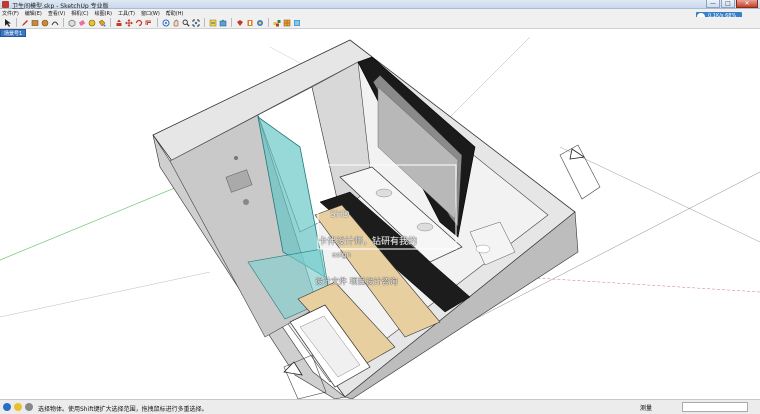 This screenshot has width=760, height=414. Describe the element at coordinates (175, 13) in the screenshot. I see `menu-help: 帮助(H)` at that location.